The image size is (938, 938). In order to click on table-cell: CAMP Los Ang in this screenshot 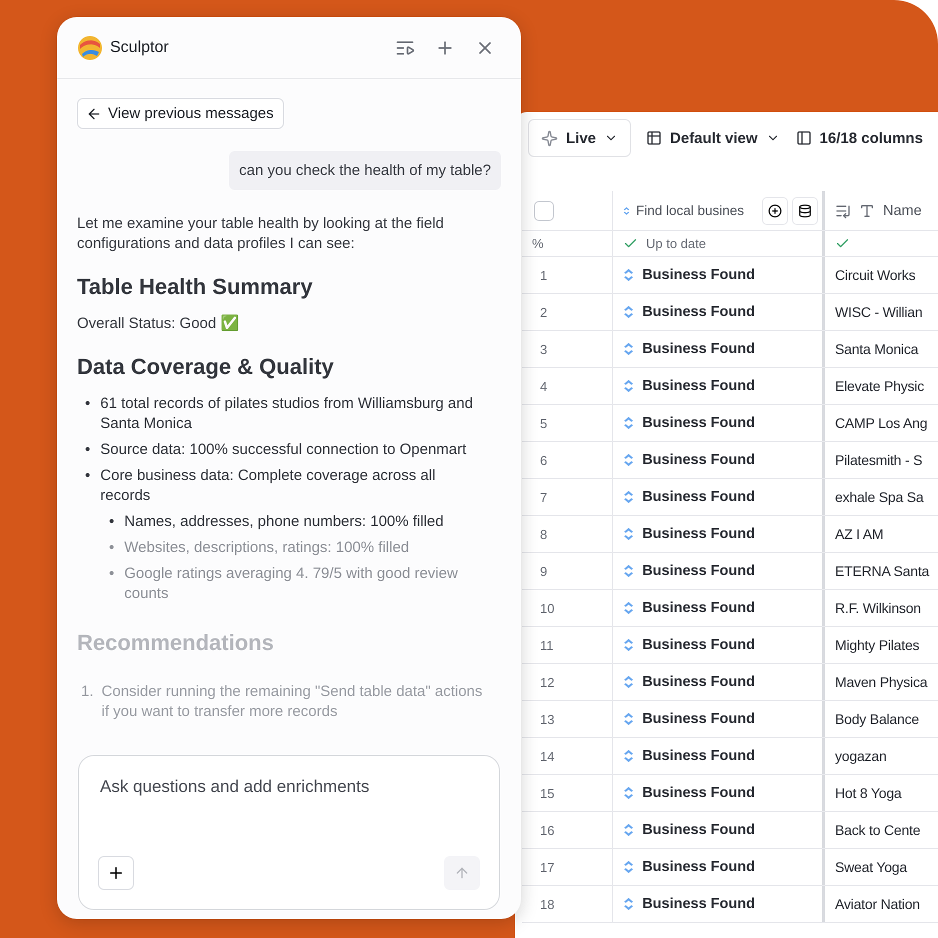, I will do `click(881, 423)`.